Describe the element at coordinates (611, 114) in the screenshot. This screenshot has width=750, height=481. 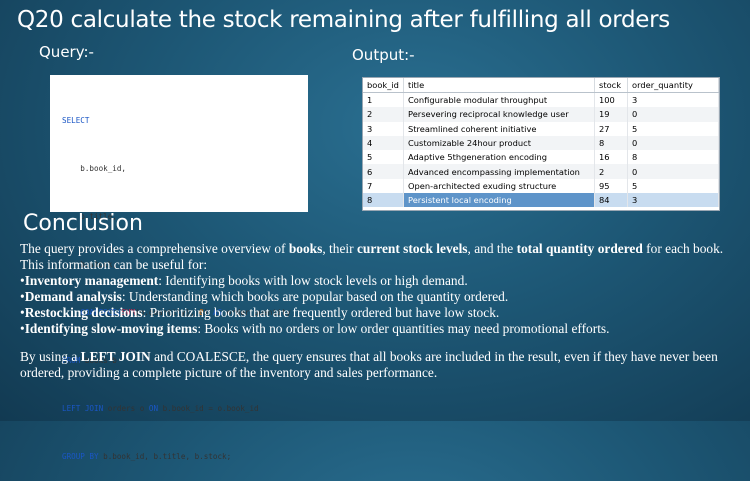
I see `cell-stock: 19` at that location.